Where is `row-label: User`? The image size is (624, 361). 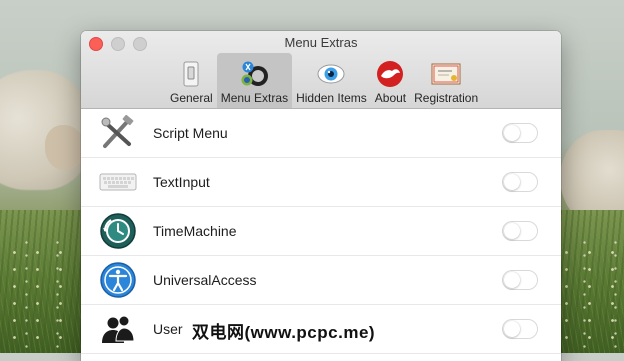
row-label: User is located at coordinates (168, 329).